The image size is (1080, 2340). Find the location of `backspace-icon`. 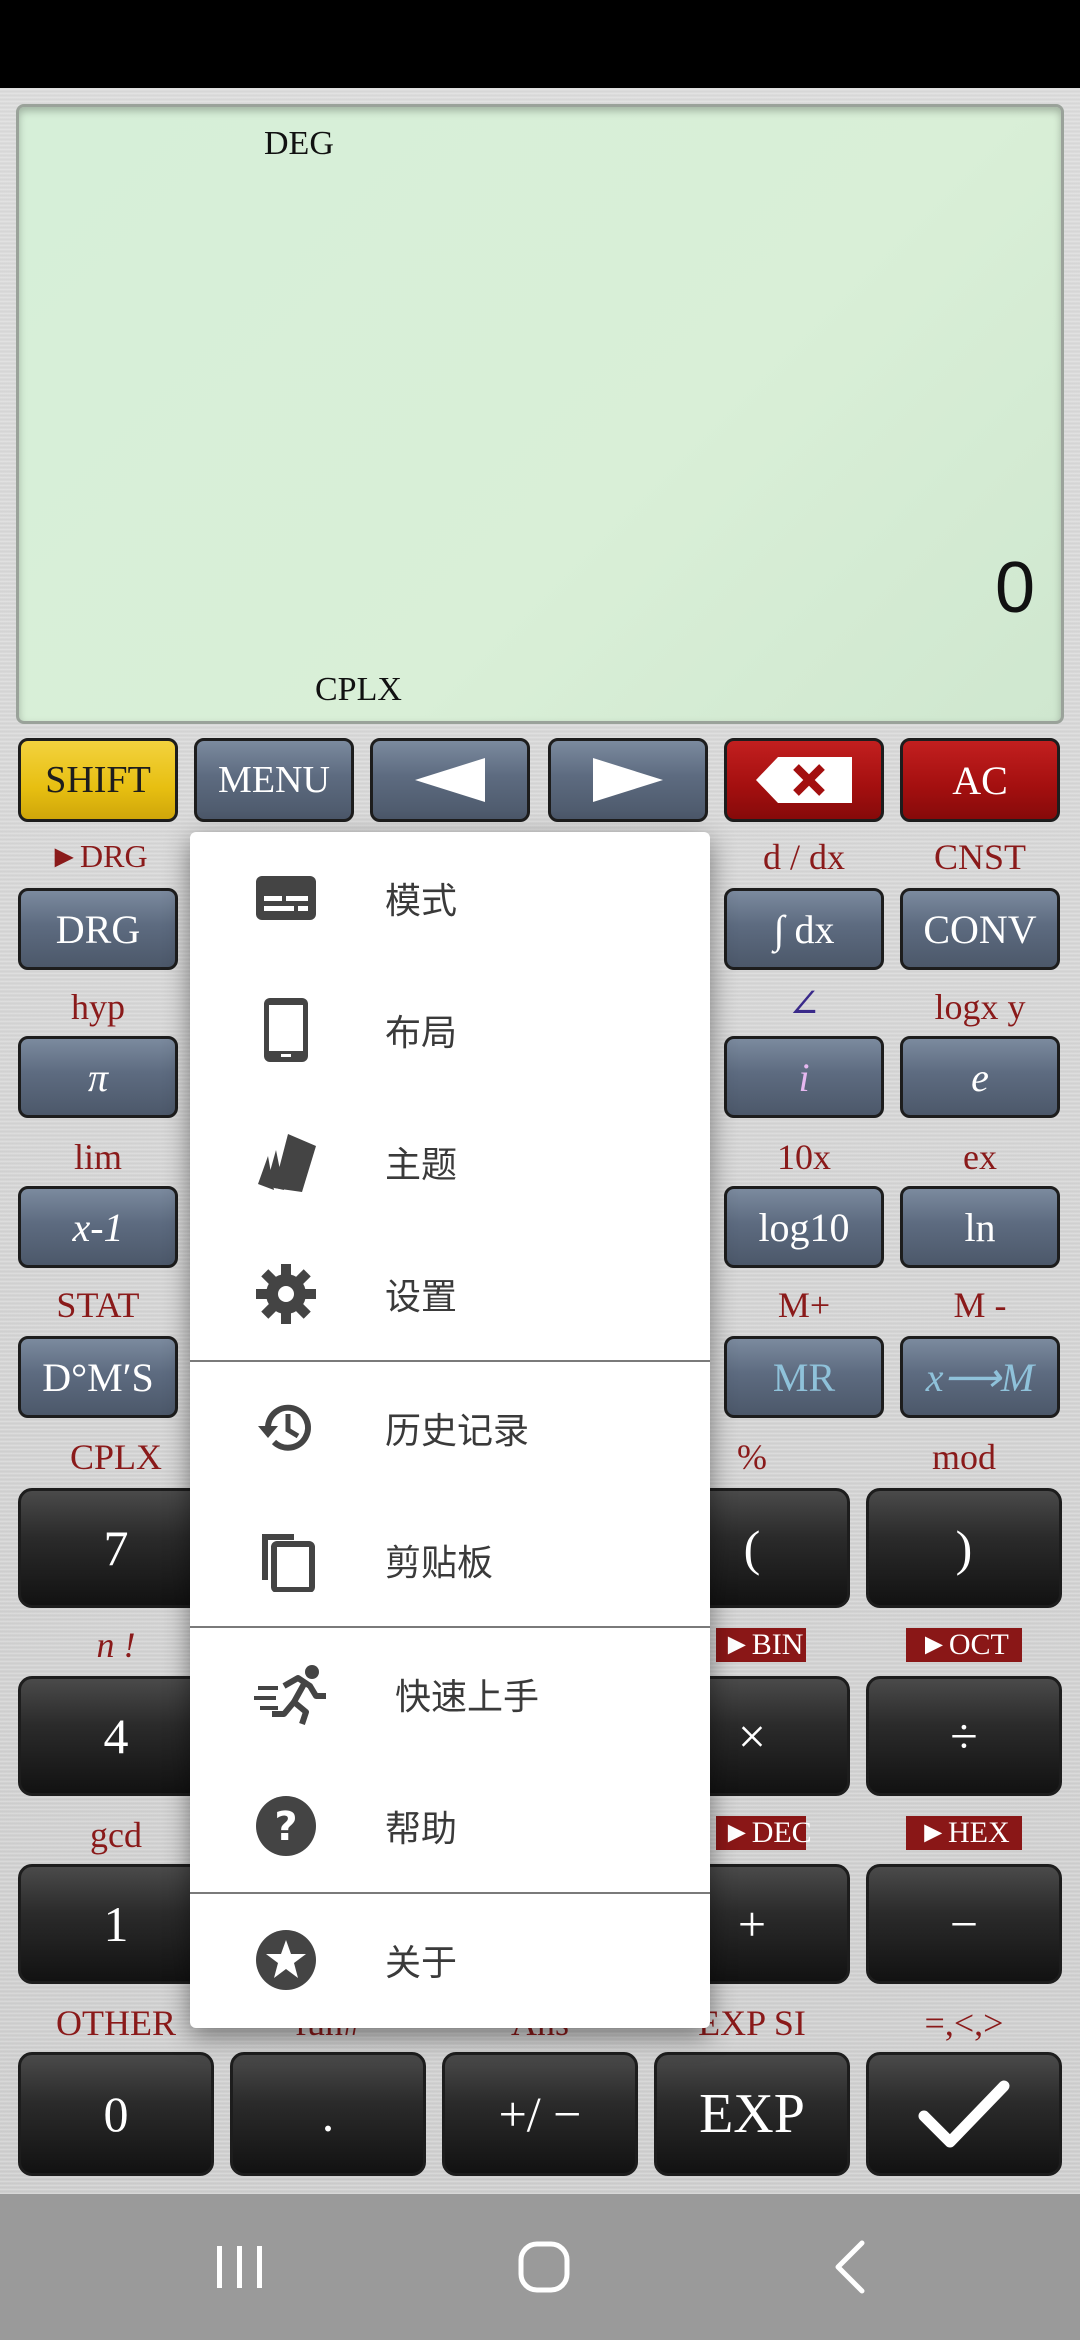

backspace-icon is located at coordinates (804, 780).